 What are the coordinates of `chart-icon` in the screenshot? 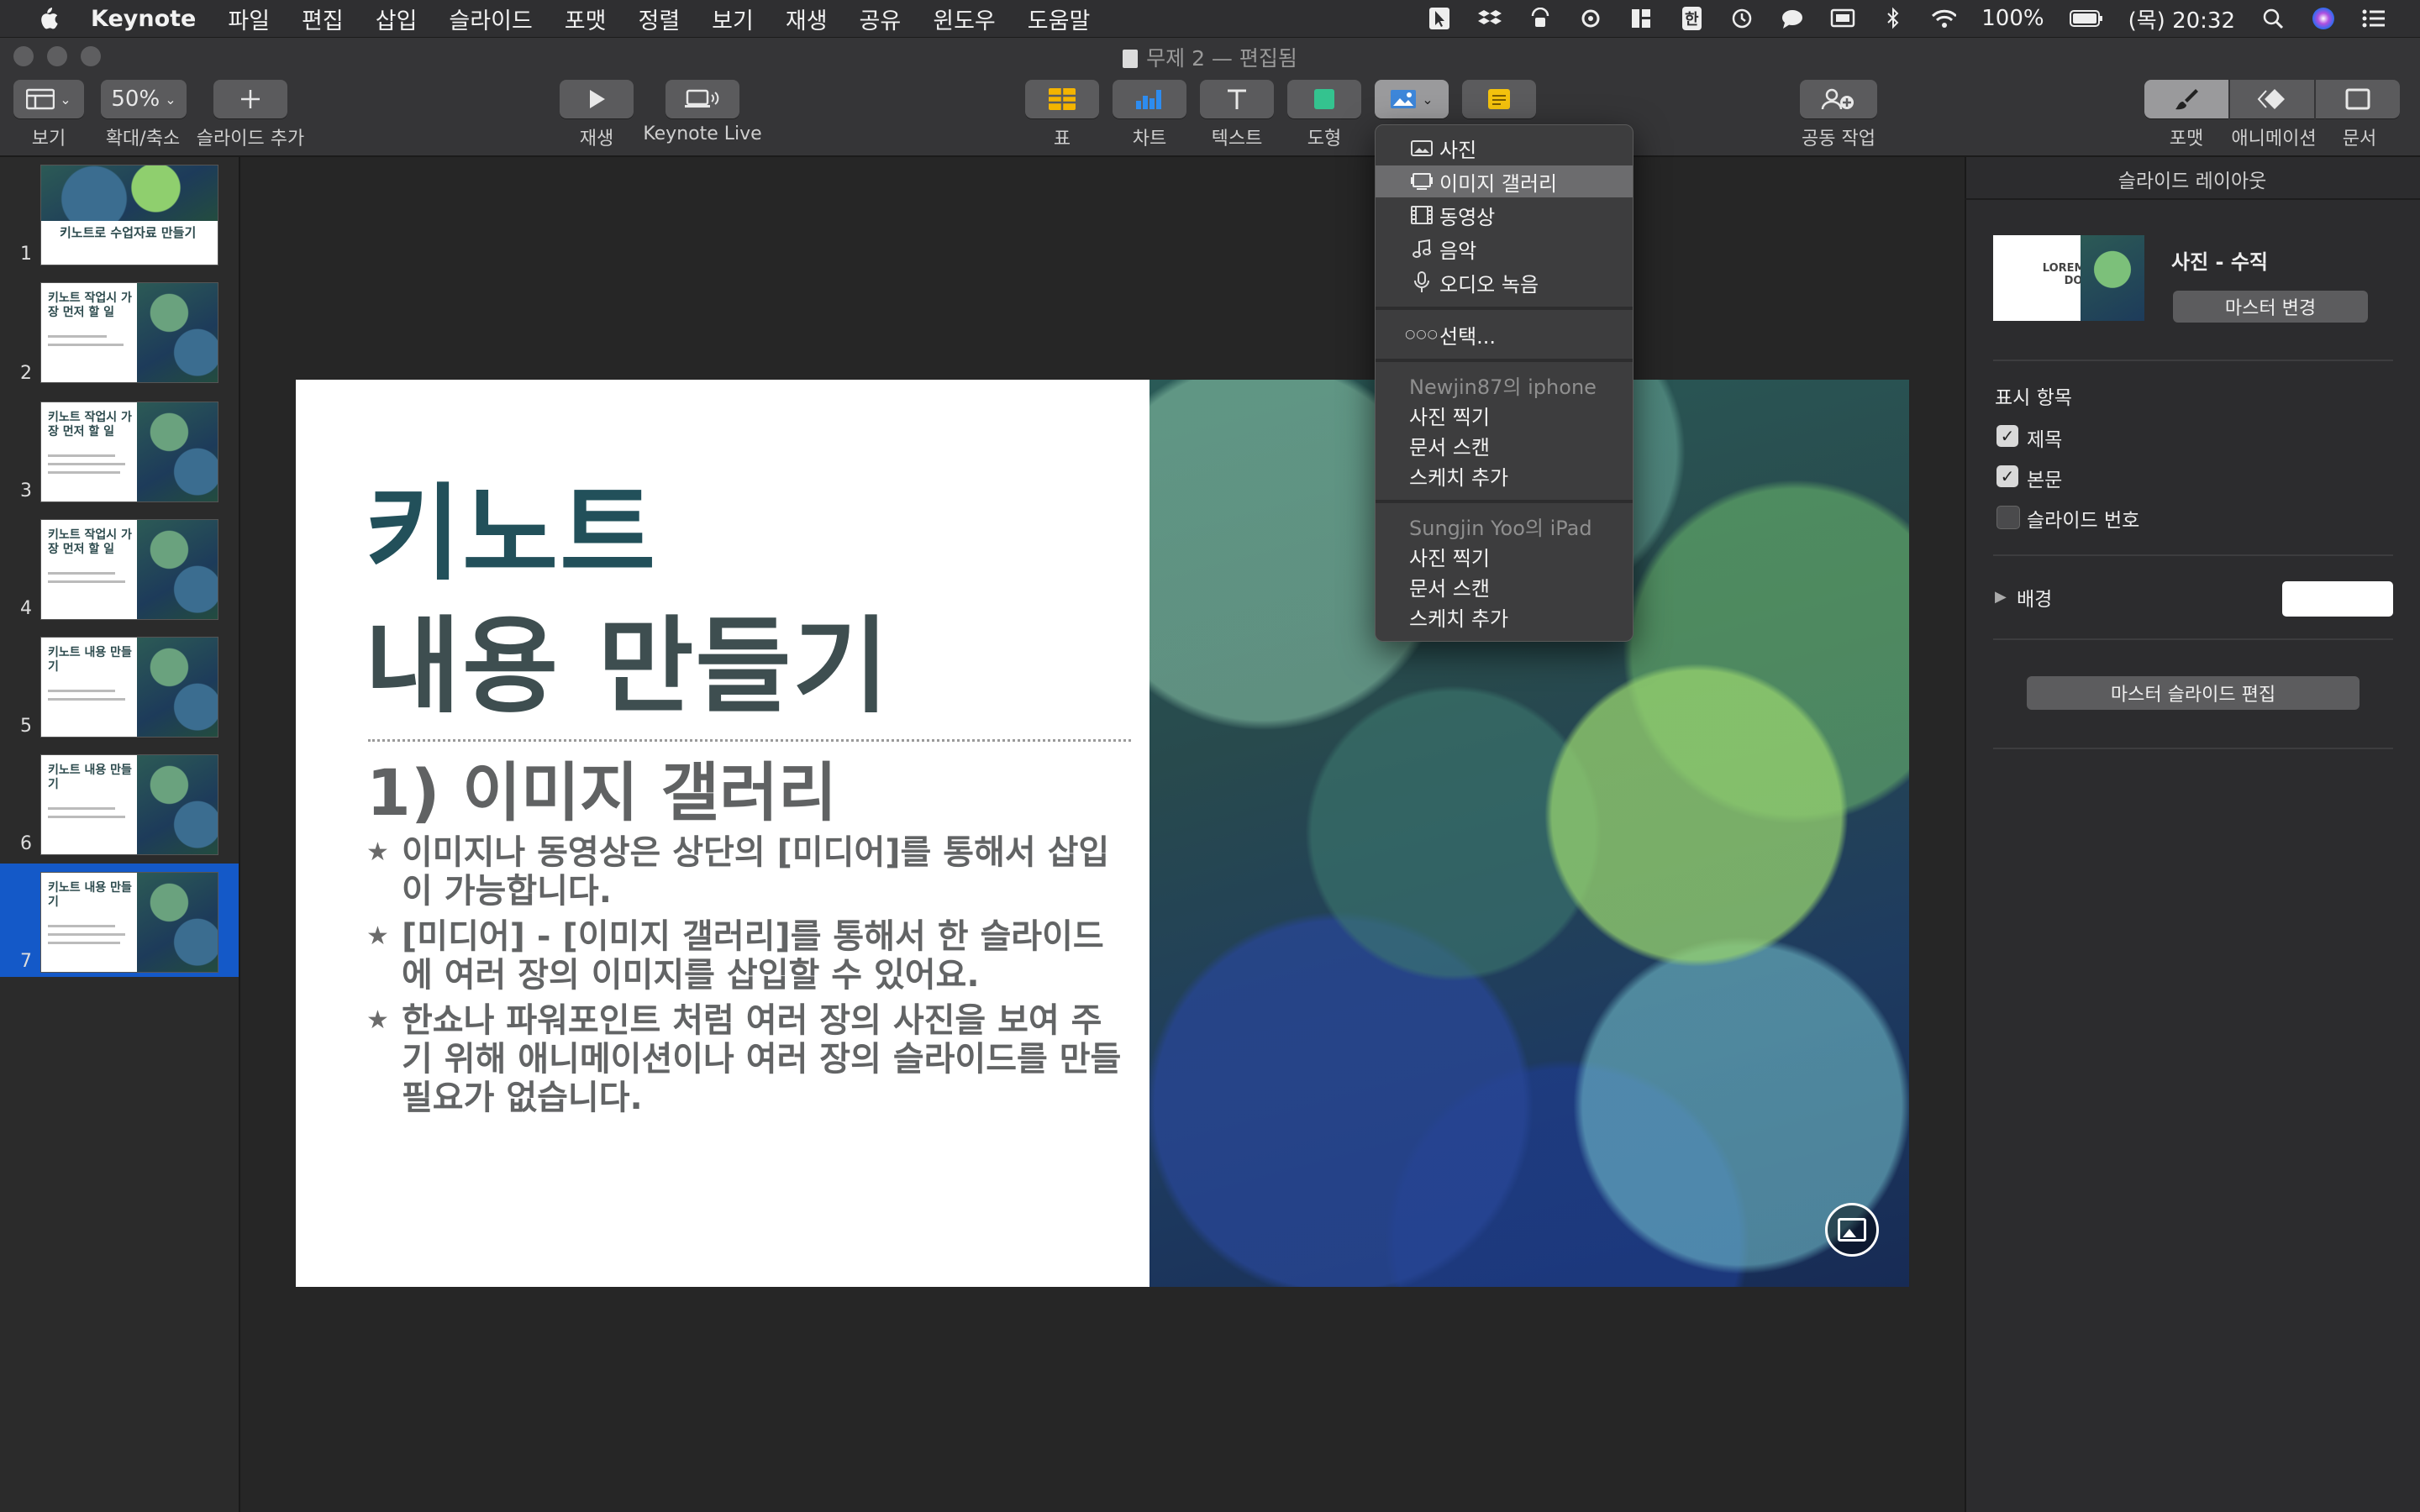 It's located at (1148, 99).